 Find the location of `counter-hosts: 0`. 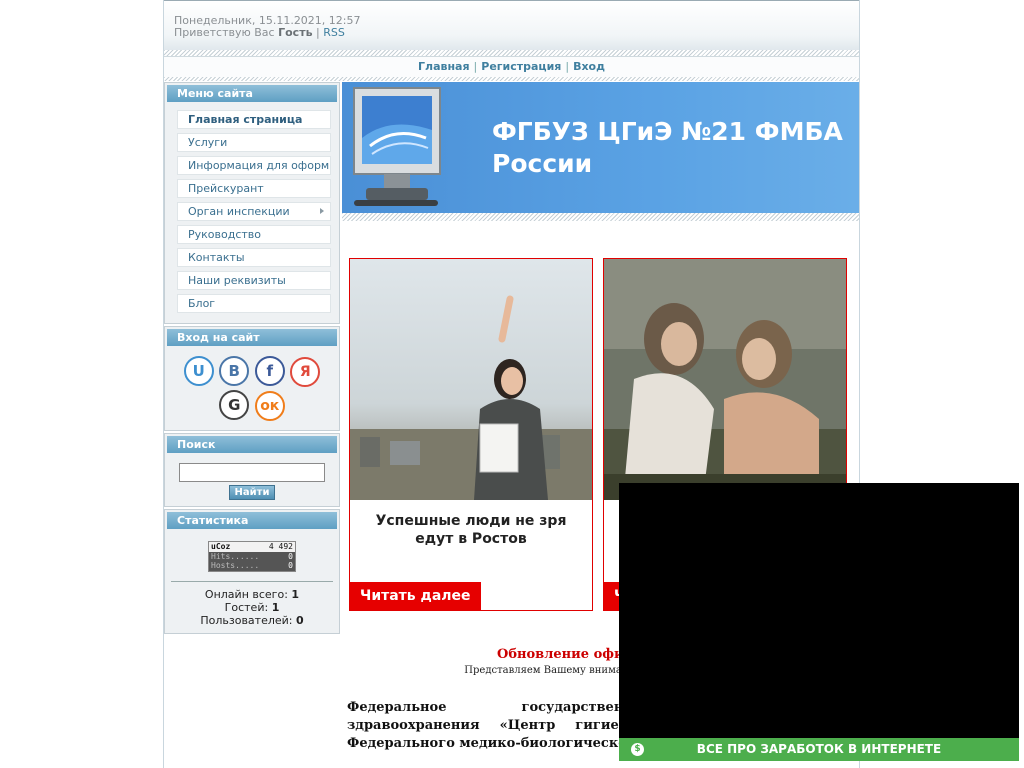

counter-hosts: 0 is located at coordinates (290, 565).